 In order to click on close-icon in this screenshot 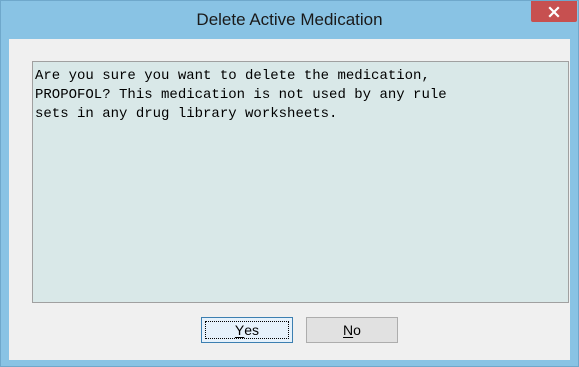, I will do `click(554, 11)`.